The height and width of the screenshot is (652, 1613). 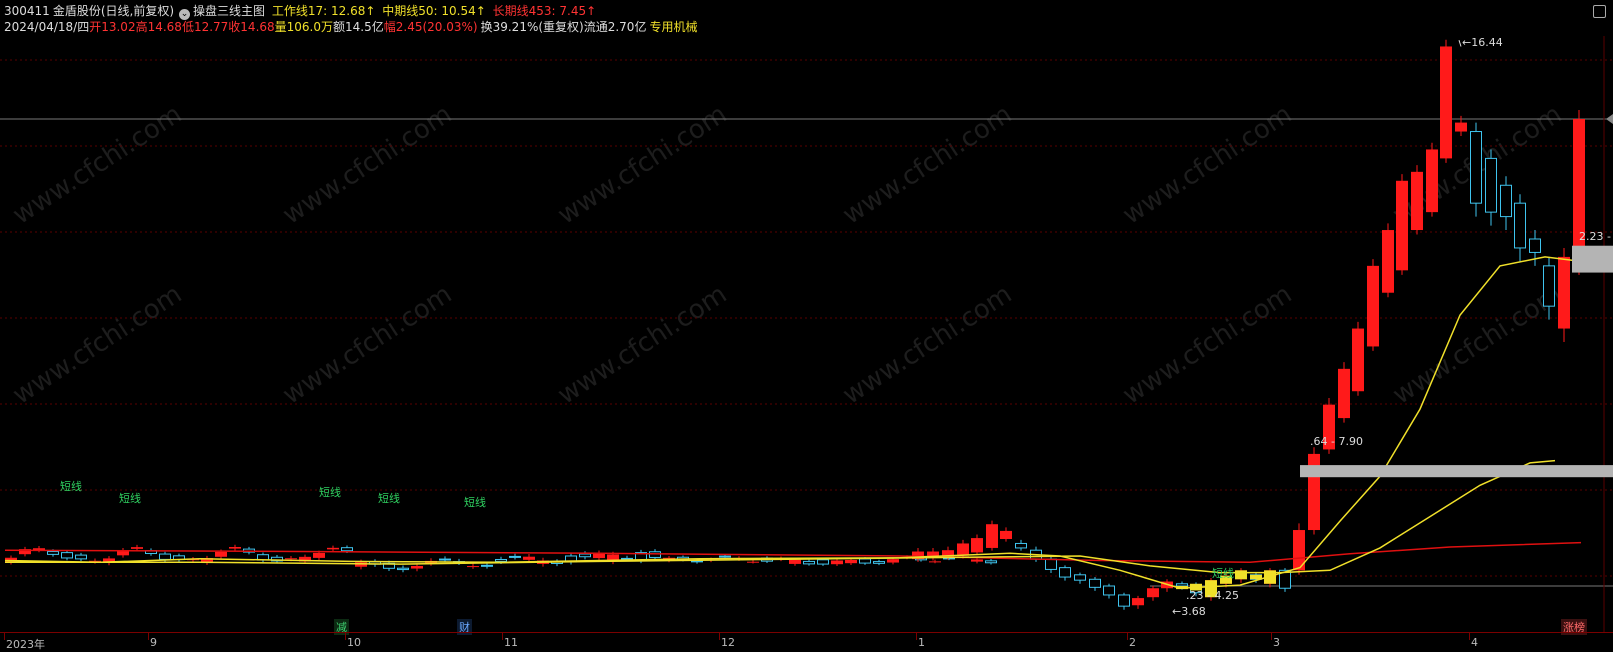 What do you see at coordinates (25, 644) in the screenshot?
I see `date-label: 2023年` at bounding box center [25, 644].